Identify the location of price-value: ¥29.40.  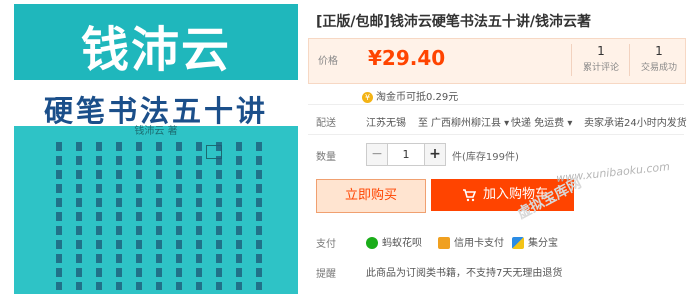
(407, 58).